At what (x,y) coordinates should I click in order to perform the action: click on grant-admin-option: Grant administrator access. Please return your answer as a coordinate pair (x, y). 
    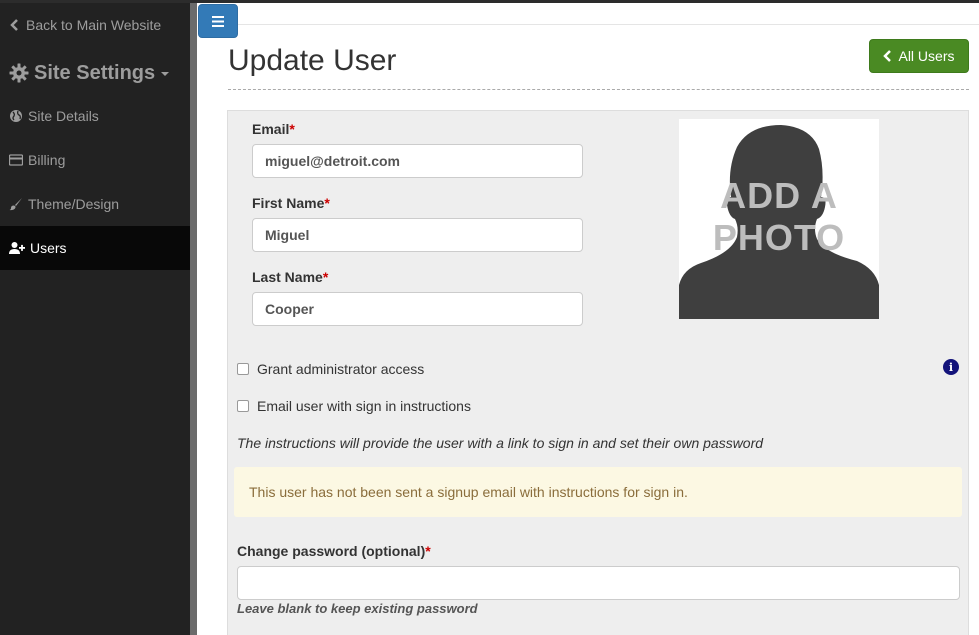
    Looking at the image, I should click on (330, 369).